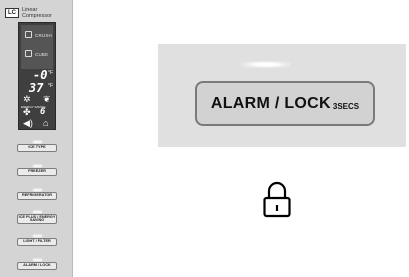 This screenshot has width=409, height=277. Describe the element at coordinates (37, 219) in the screenshot. I see `ice-plus-energy-saving-button: ICE PLUS / ENERGY SAVING` at that location.